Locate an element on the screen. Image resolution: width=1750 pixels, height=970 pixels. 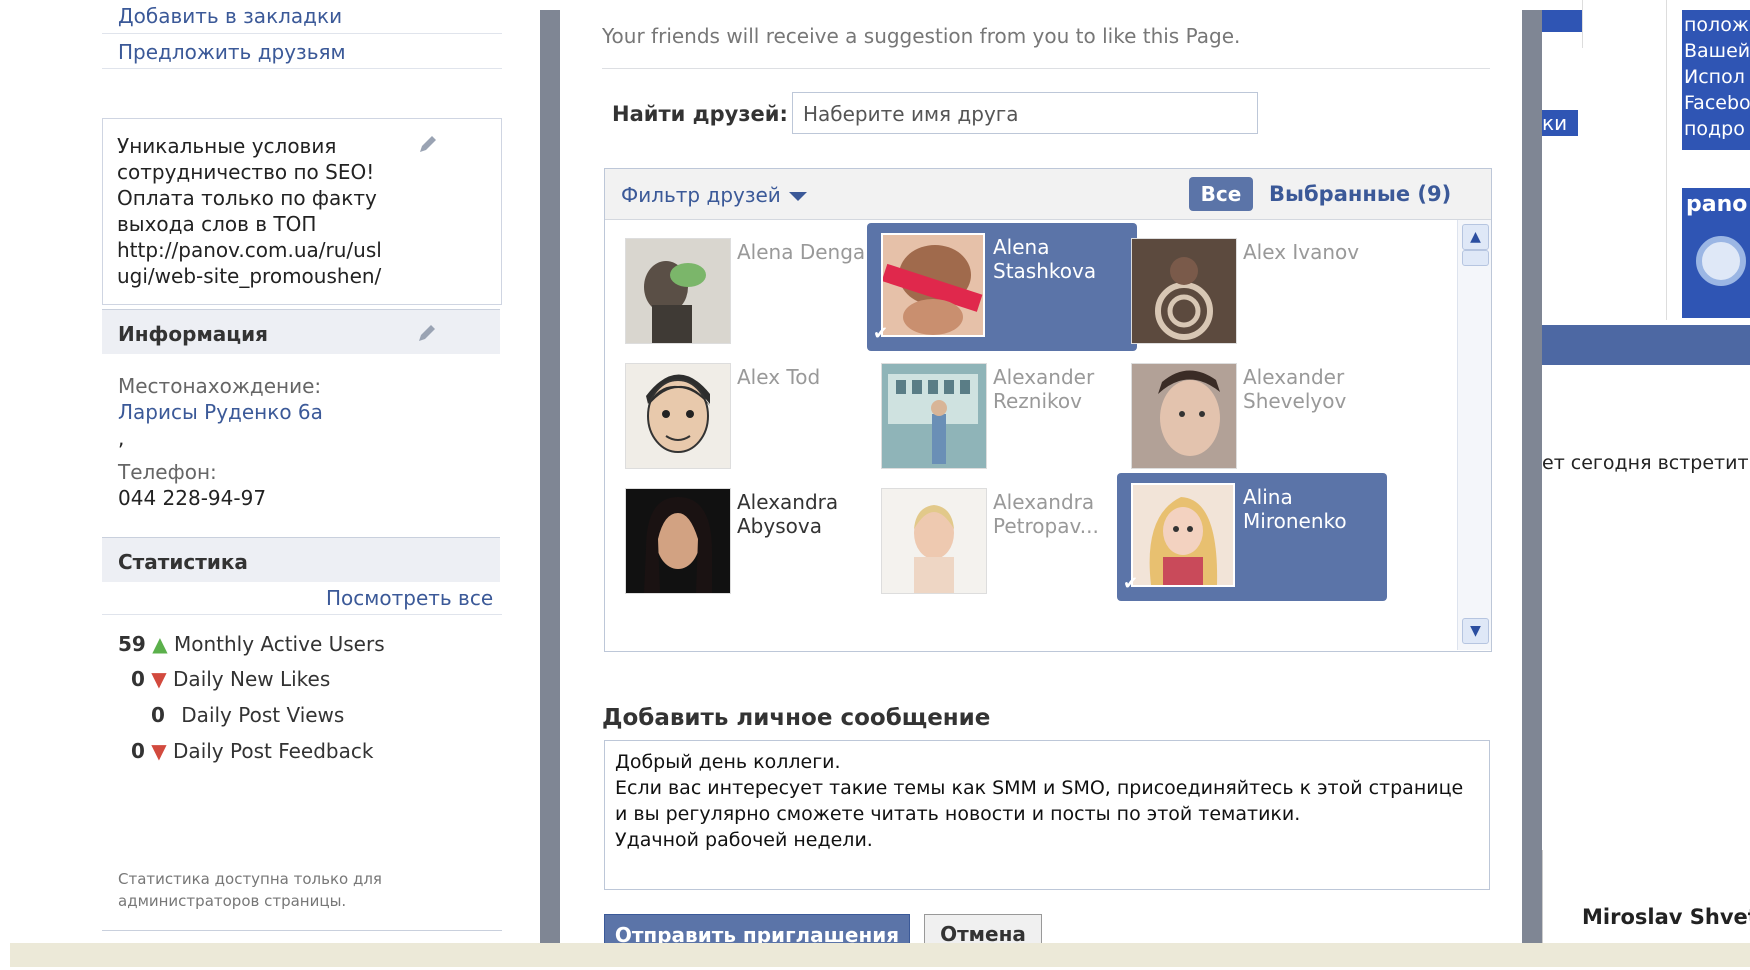
friend-list-scrollbar: ▲ ▼ is located at coordinates (1474, 435).